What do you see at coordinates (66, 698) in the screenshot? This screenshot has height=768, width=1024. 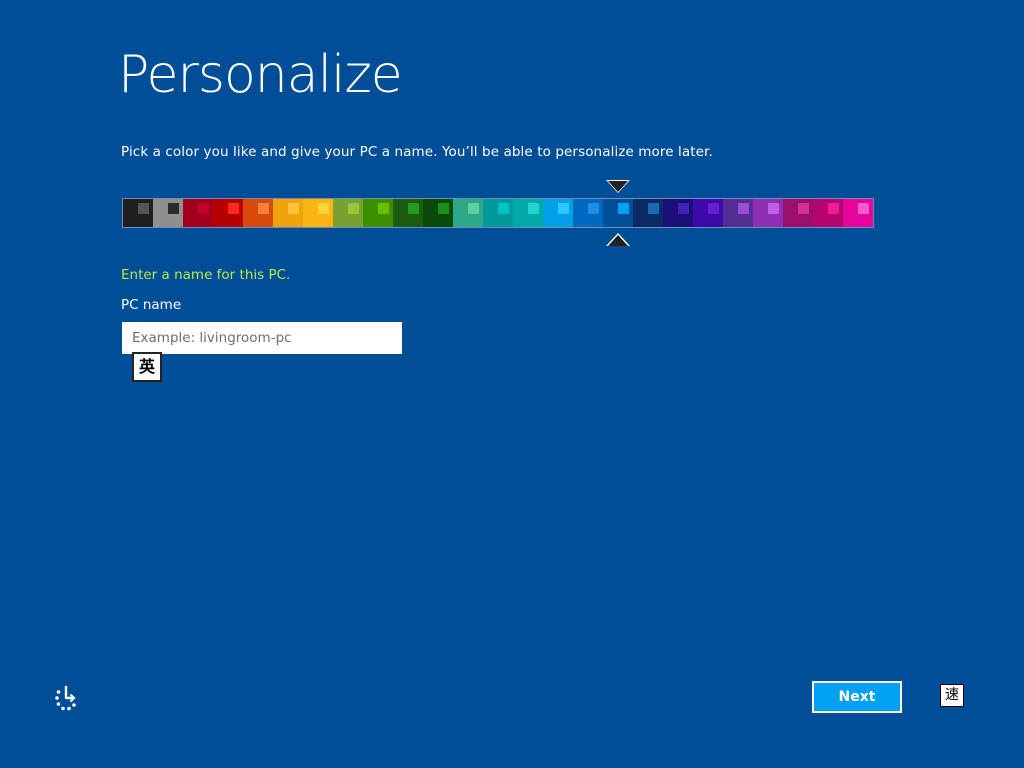 I see `ease-of-access-icon` at bounding box center [66, 698].